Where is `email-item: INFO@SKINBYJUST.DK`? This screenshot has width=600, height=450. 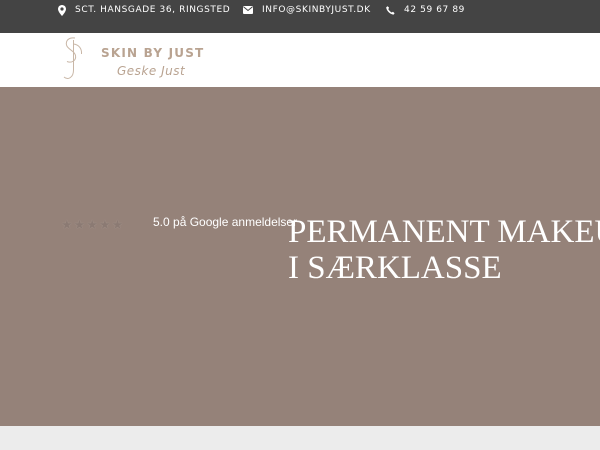
email-item: INFO@SKINBYJUST.DK is located at coordinates (307, 10).